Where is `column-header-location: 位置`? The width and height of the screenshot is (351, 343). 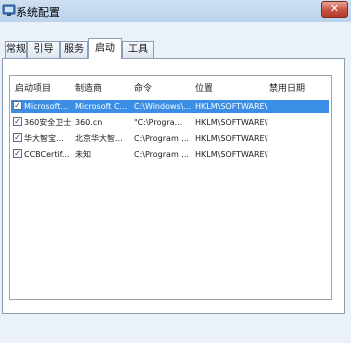
column-header-location: 位置 is located at coordinates (204, 87).